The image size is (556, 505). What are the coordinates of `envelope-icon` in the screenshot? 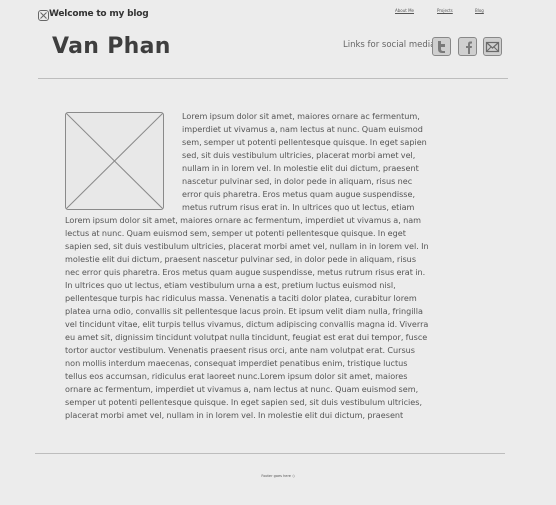 It's located at (492, 47).